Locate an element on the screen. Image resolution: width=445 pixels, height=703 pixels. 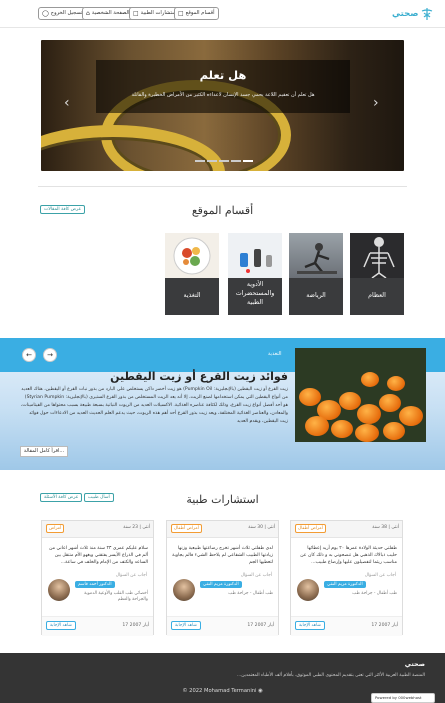
article-title: فوائد زيت القرع أو زيت اليقطين is located at coordinates (164, 376).